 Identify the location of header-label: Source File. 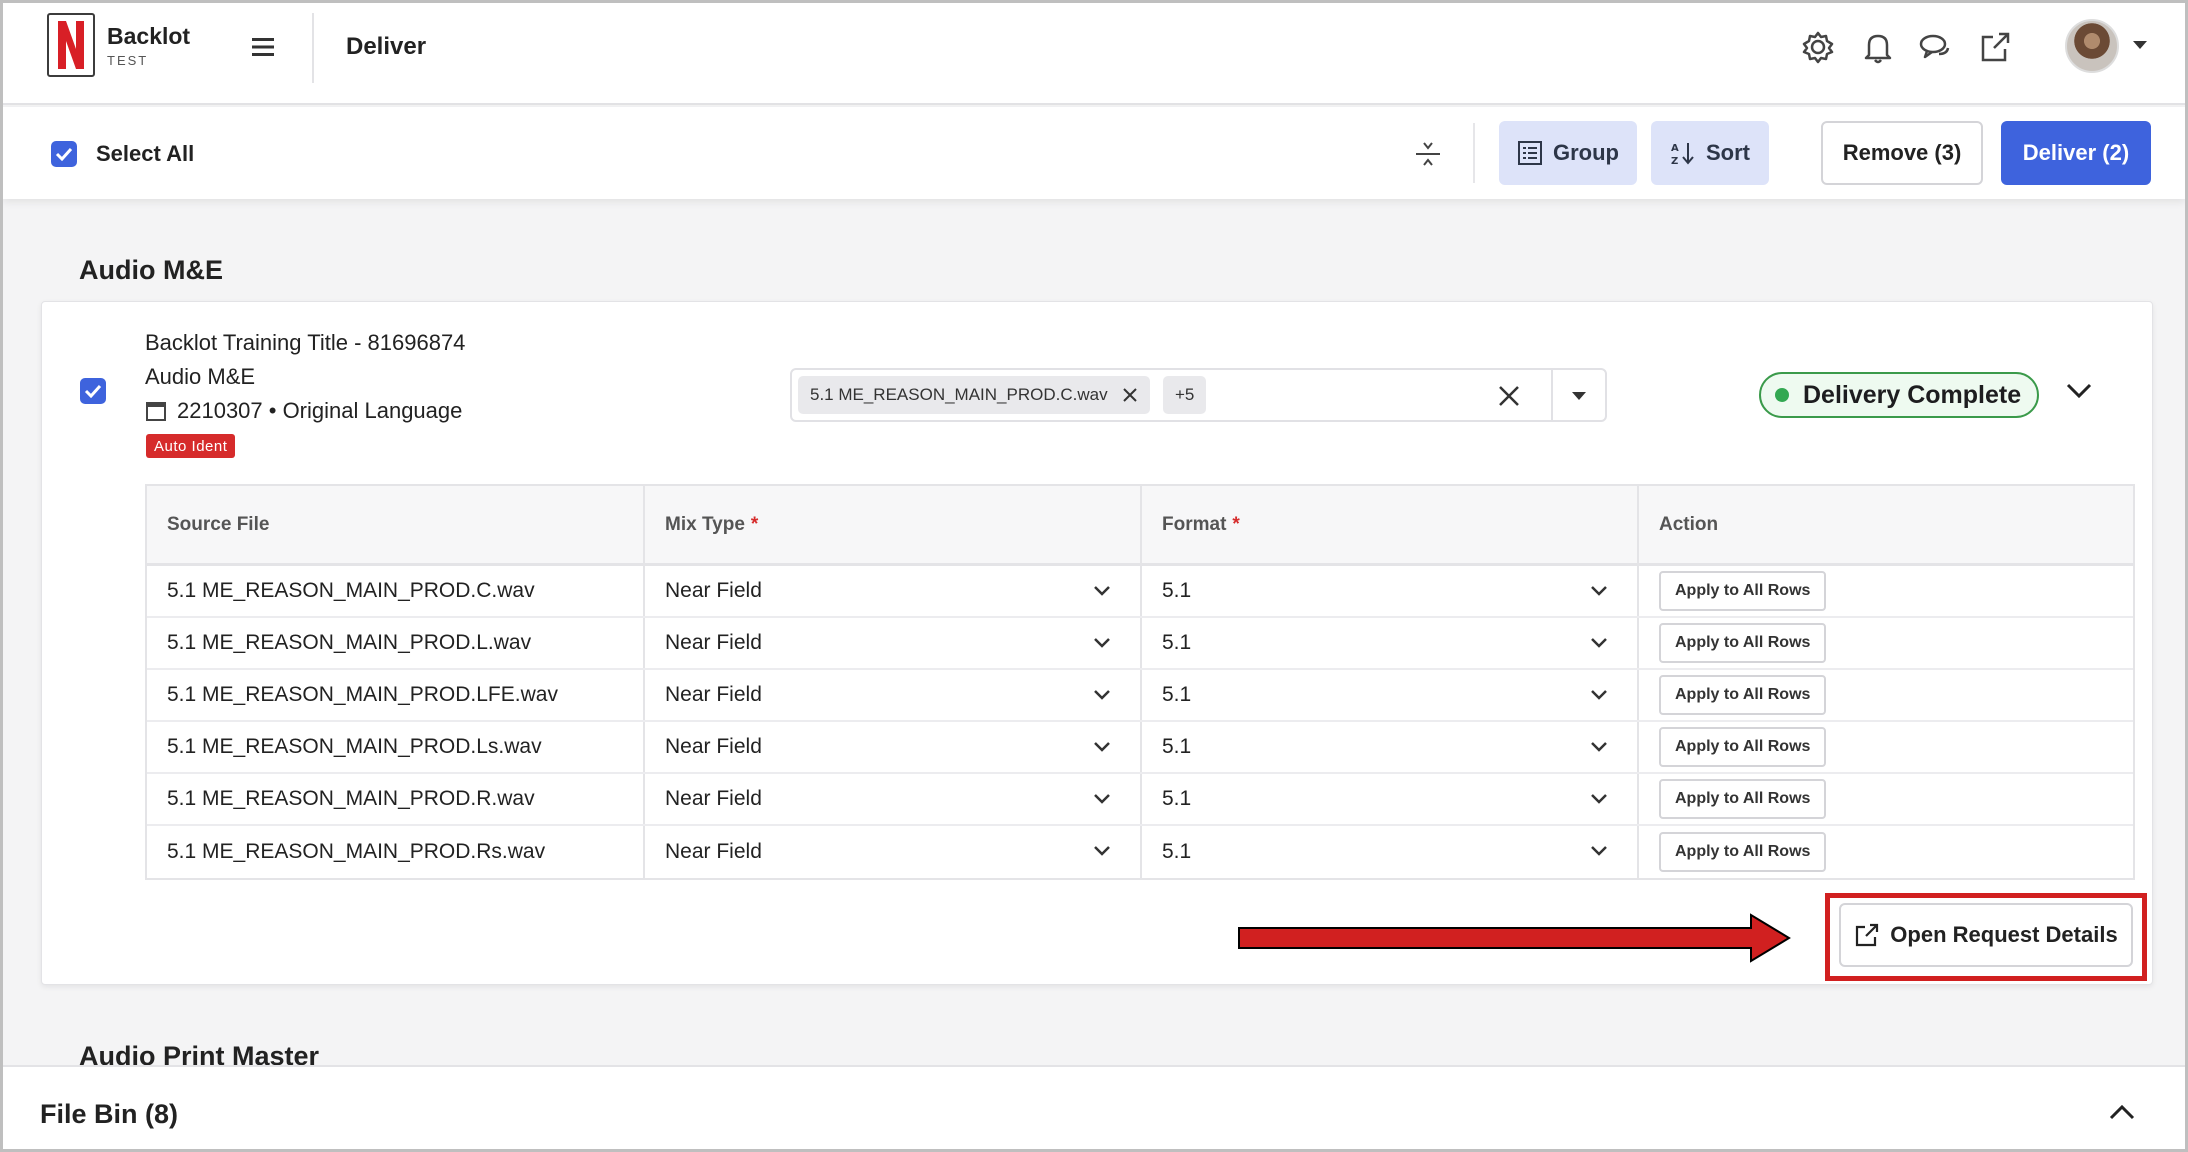
(218, 524).